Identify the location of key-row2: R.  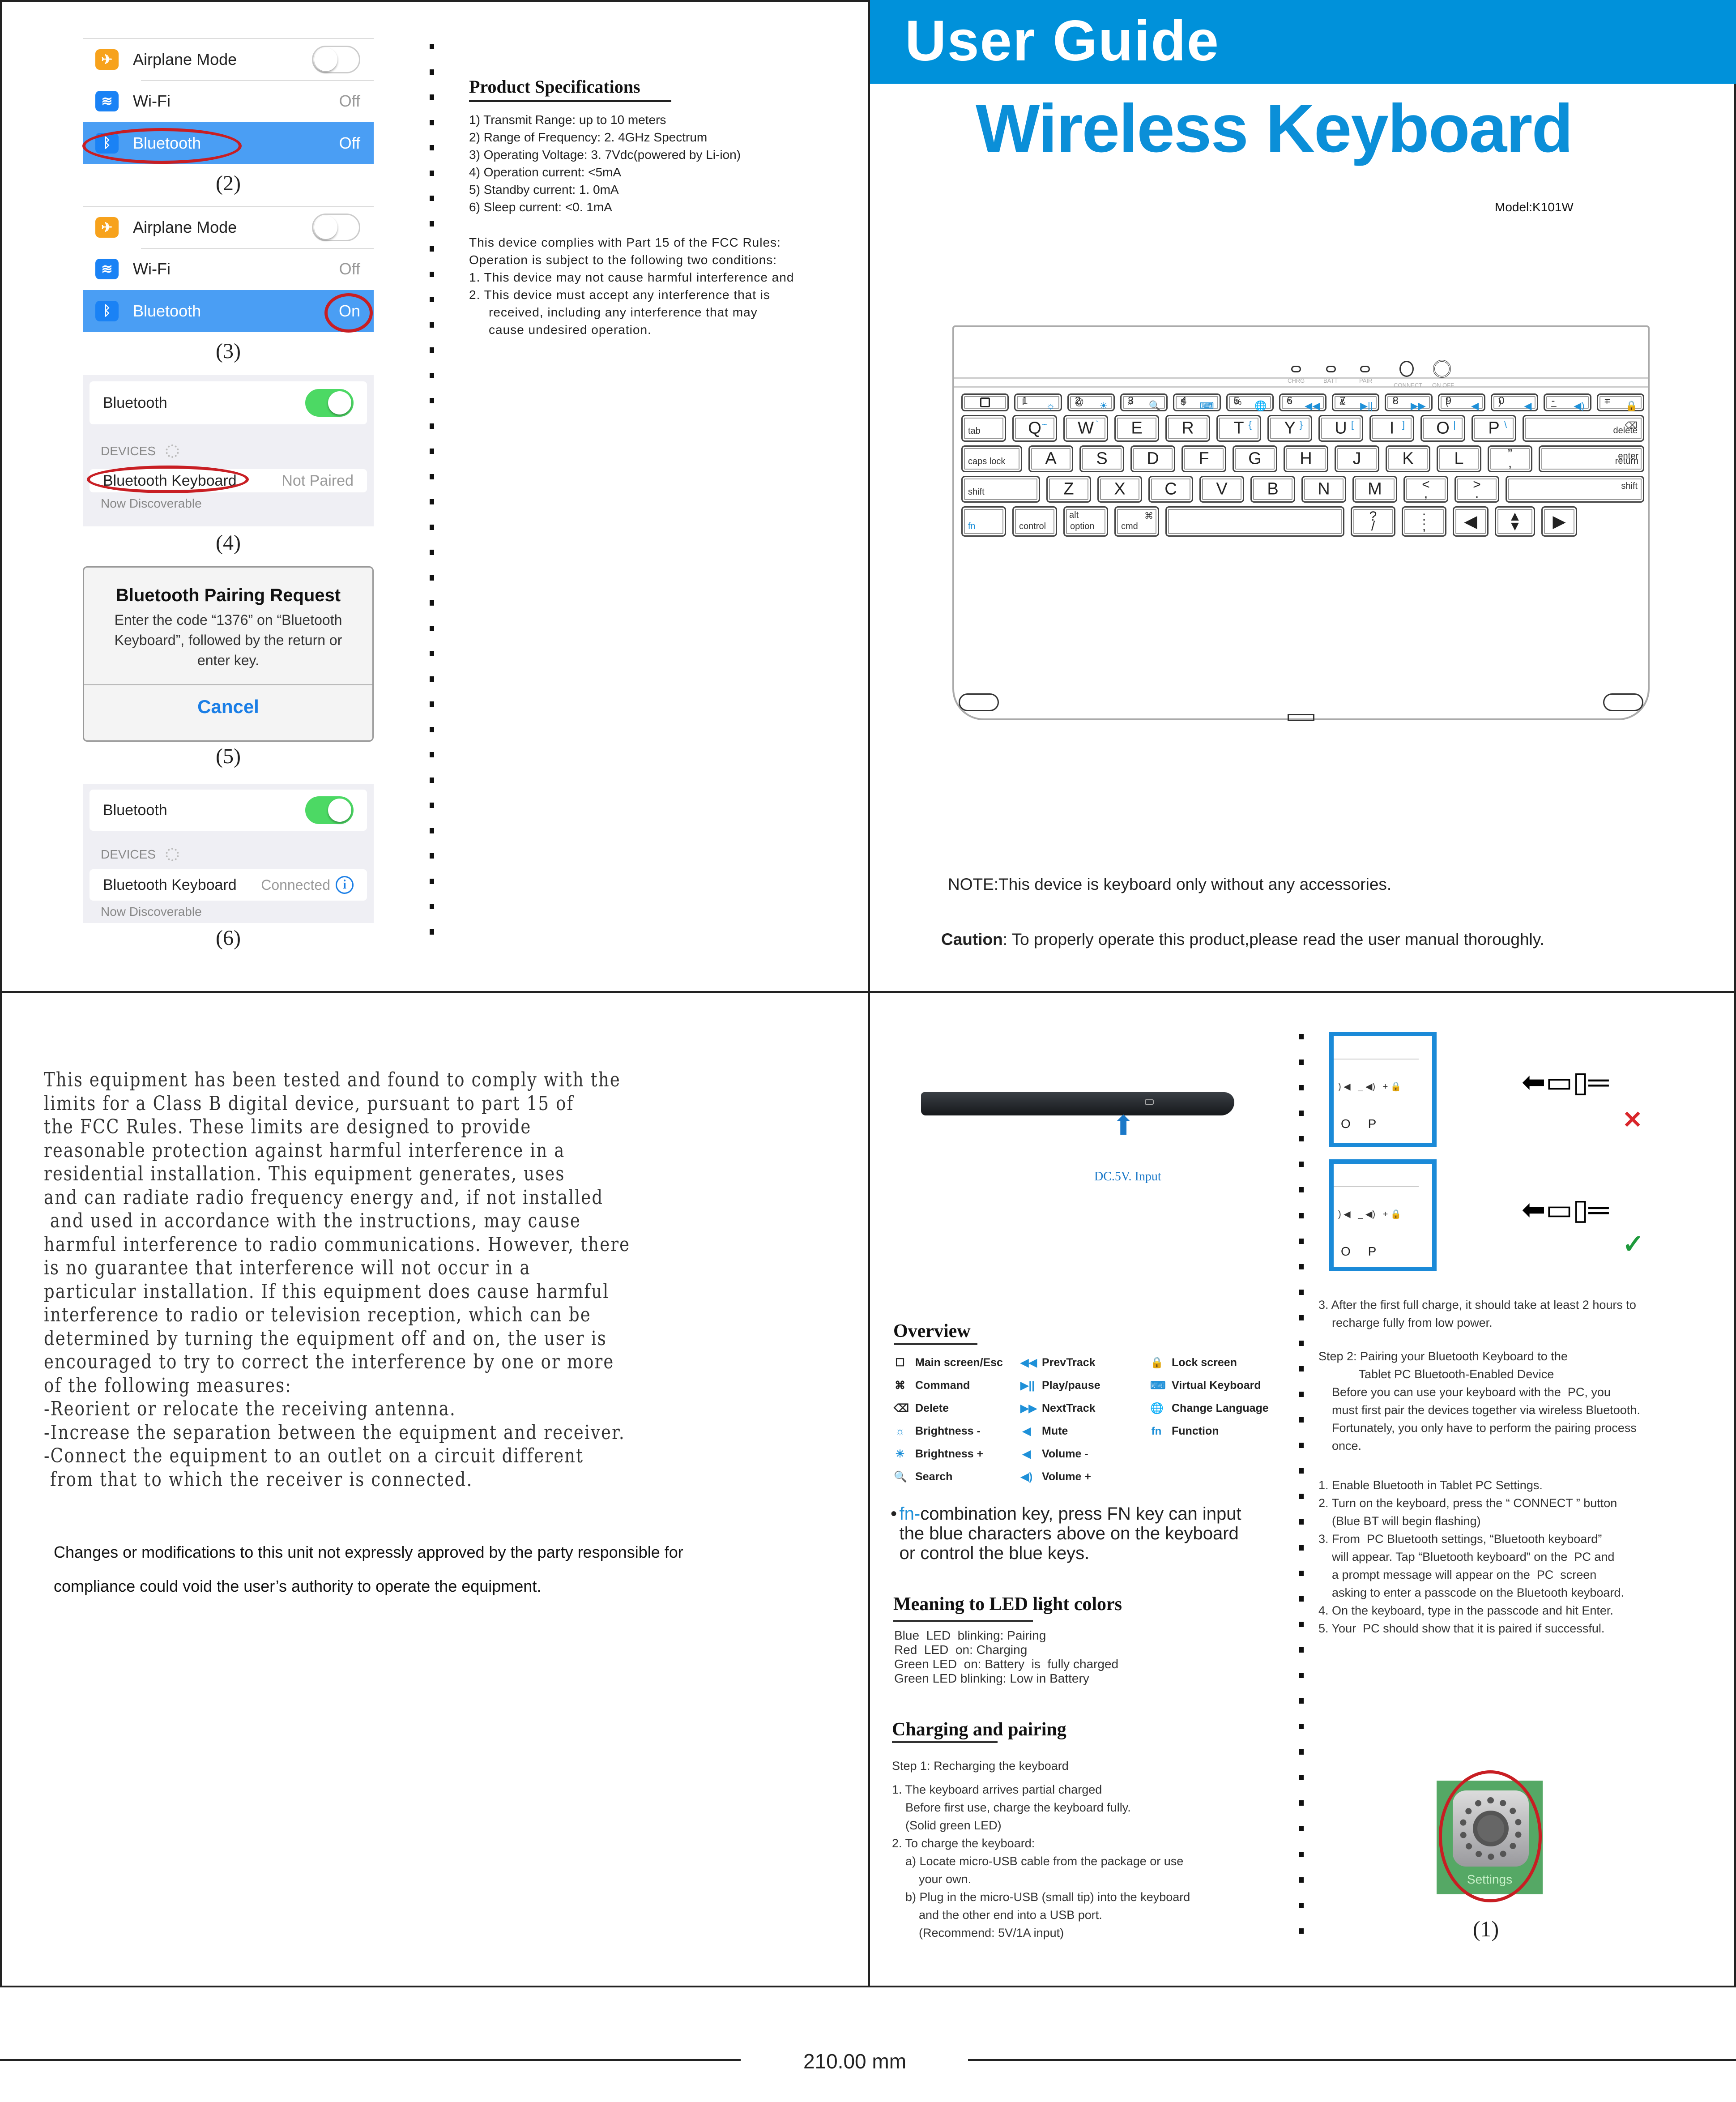
(1187, 428).